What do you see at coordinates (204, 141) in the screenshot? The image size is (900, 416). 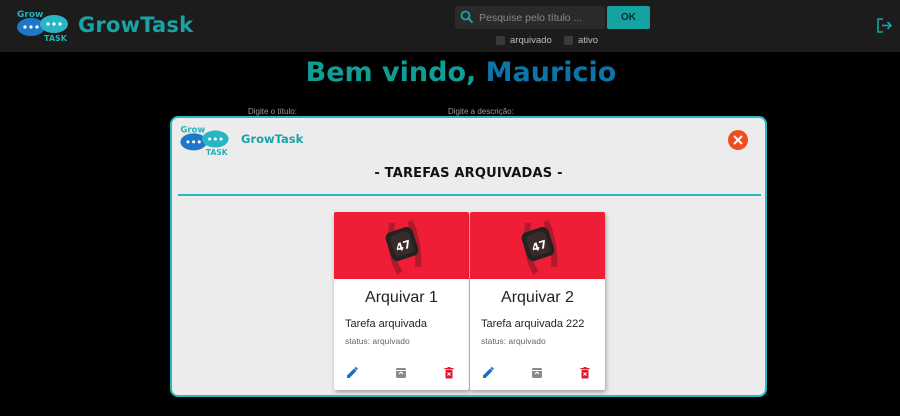 I see `modal-growtask-logo: Grow TASK` at bounding box center [204, 141].